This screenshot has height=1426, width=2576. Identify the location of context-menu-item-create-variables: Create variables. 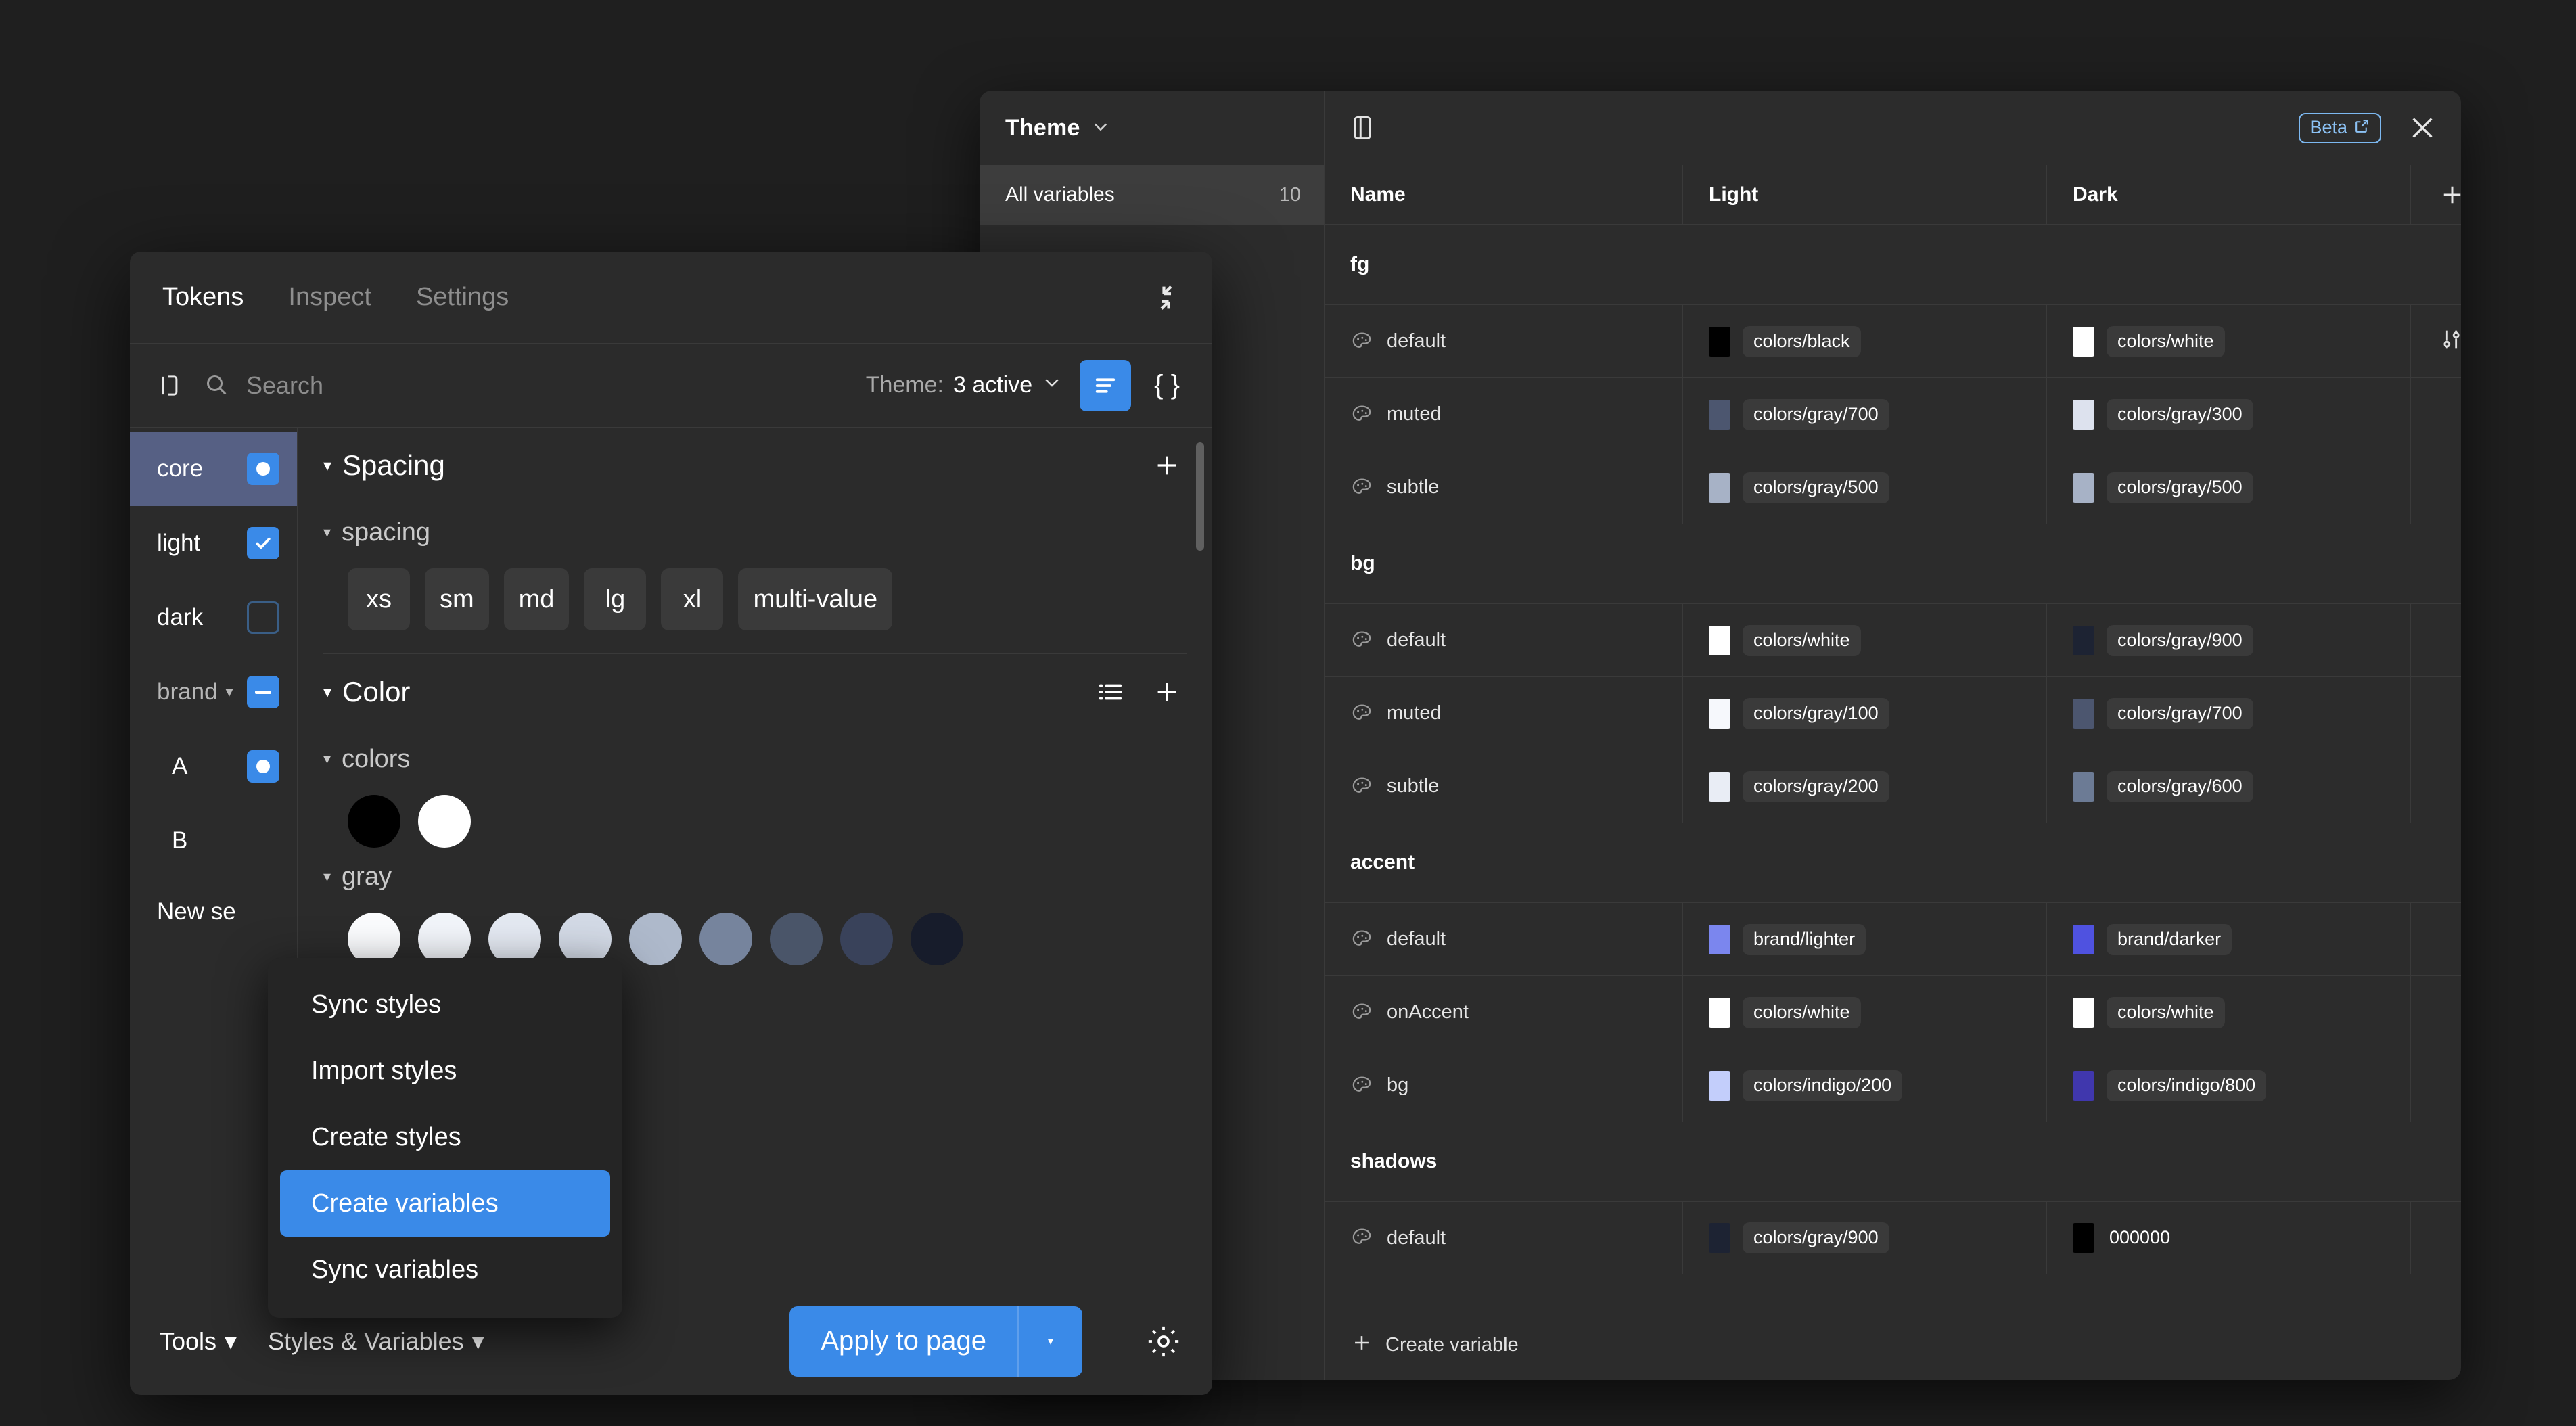
(445, 1203).